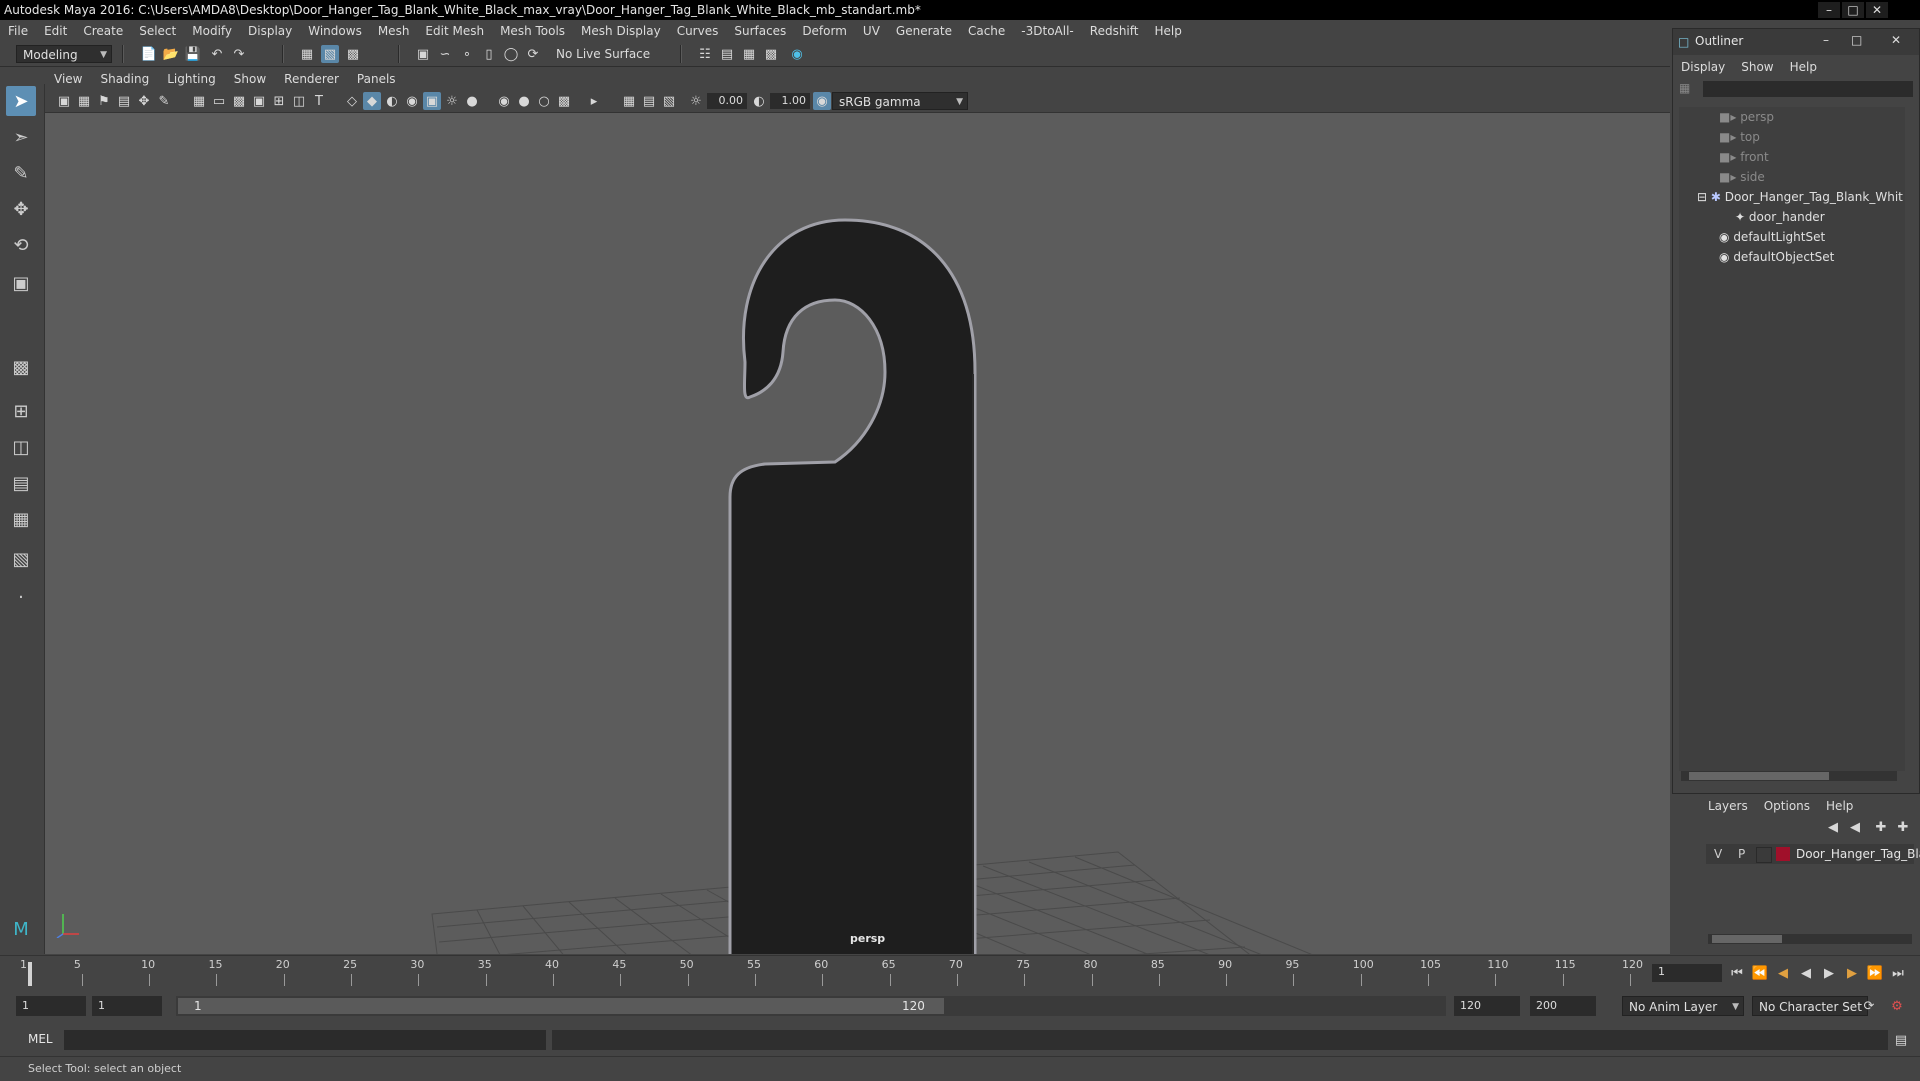 This screenshot has height=1081, width=1920. What do you see at coordinates (790, 101) in the screenshot?
I see `gamma-field: 1.00` at bounding box center [790, 101].